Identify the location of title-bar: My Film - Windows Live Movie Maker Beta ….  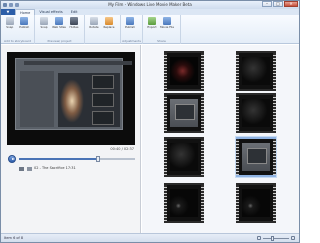
(150, 5).